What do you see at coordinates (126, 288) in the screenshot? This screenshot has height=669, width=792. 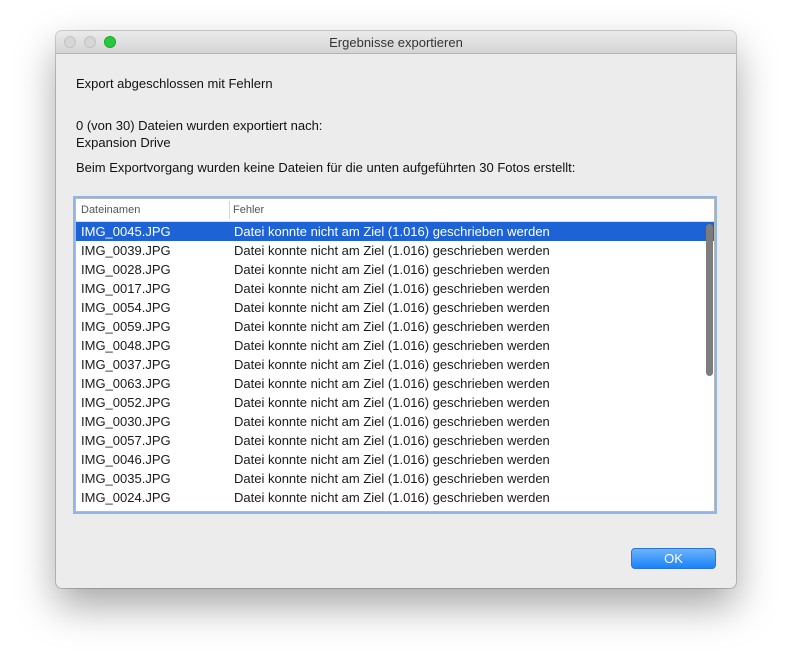 I see `filename-cell: IMG_0017.JPG` at bounding box center [126, 288].